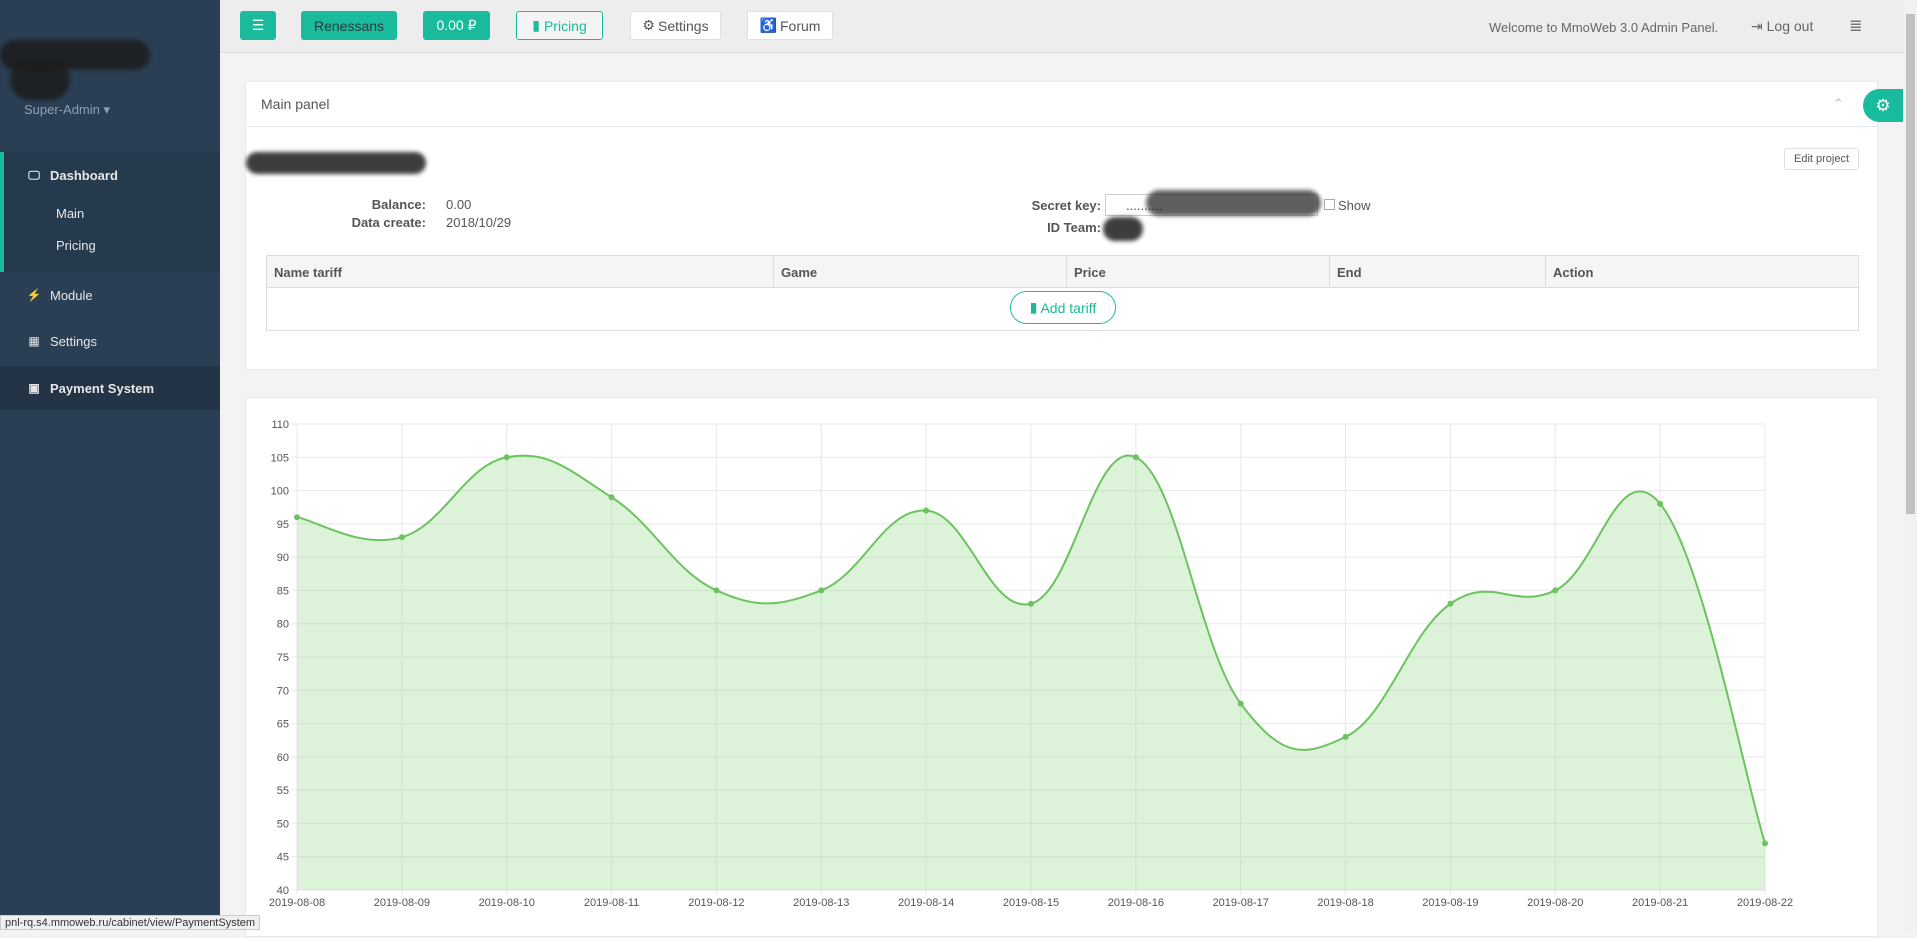 The height and width of the screenshot is (938, 1917). Describe the element at coordinates (67, 110) in the screenshot. I see `user-menu: Super-Admin ▾` at that location.